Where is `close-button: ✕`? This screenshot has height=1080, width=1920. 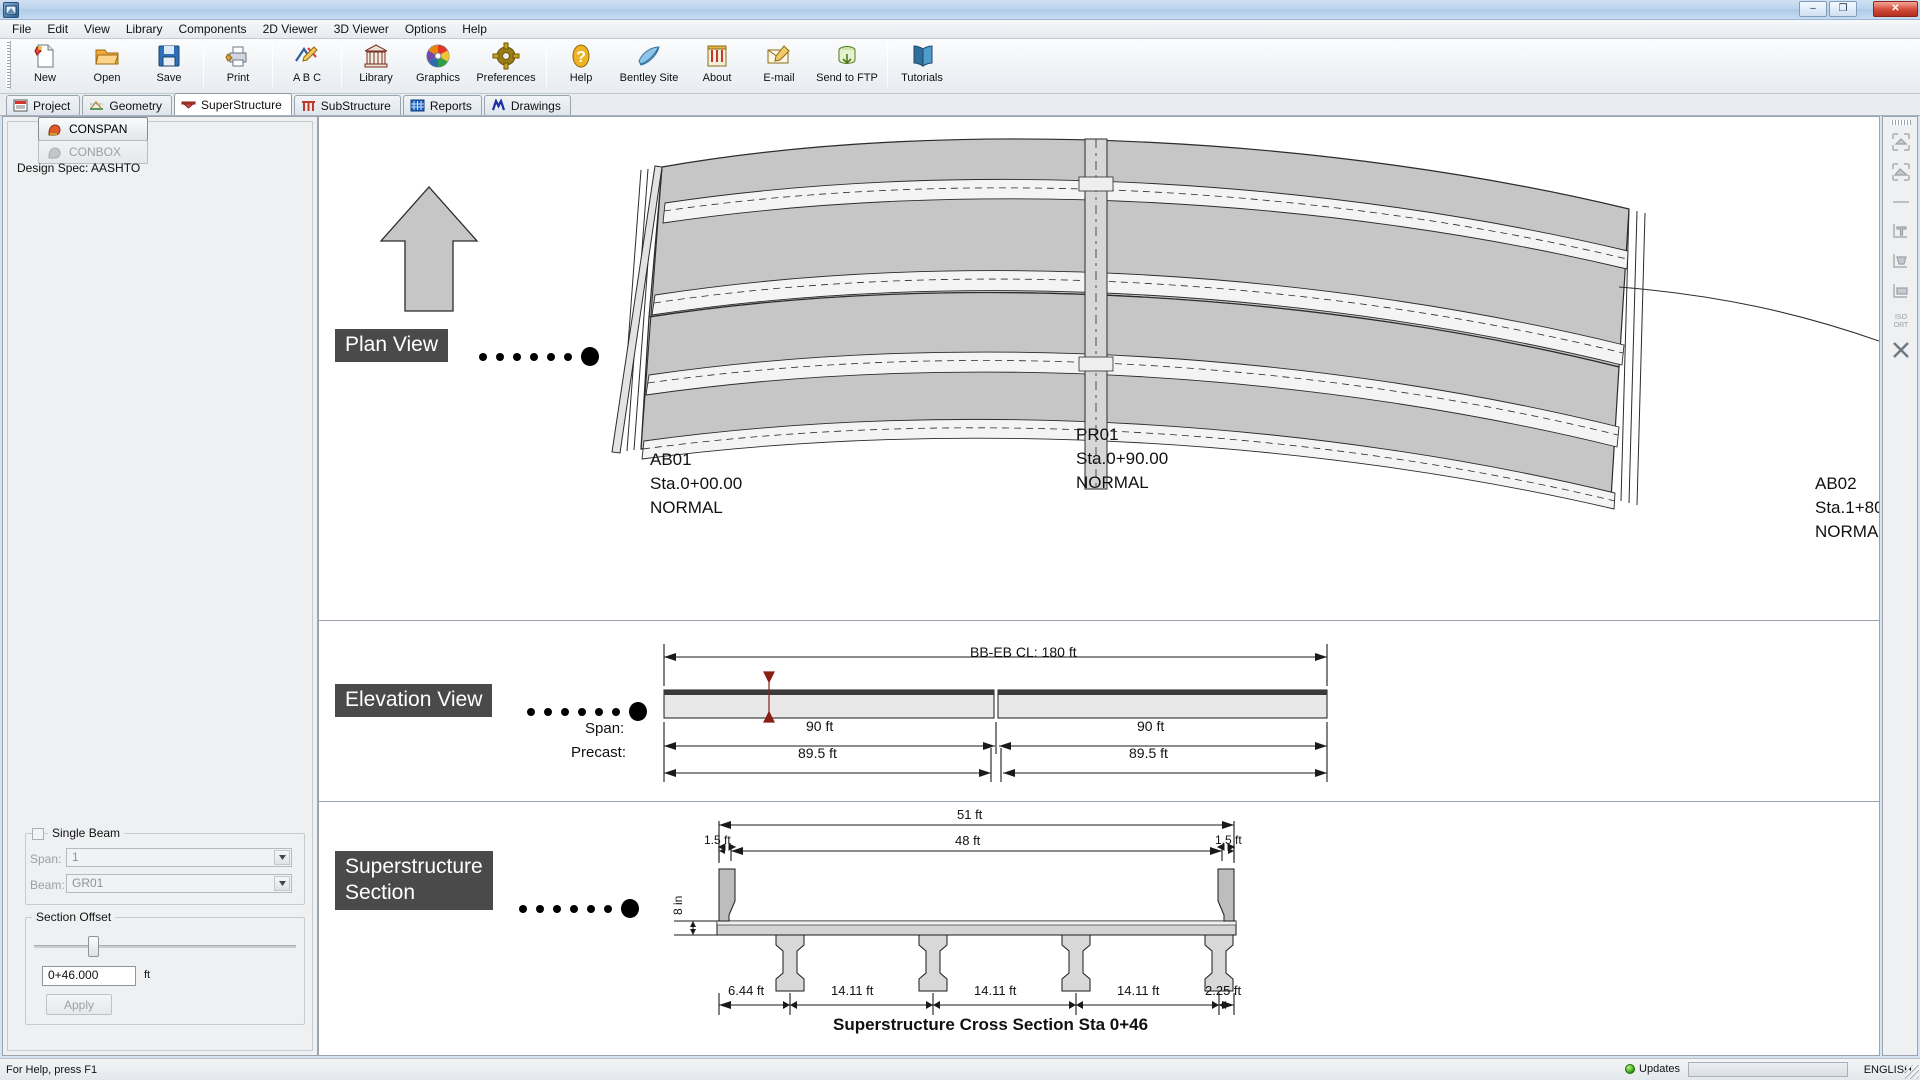
close-button: ✕ is located at coordinates (1895, 9).